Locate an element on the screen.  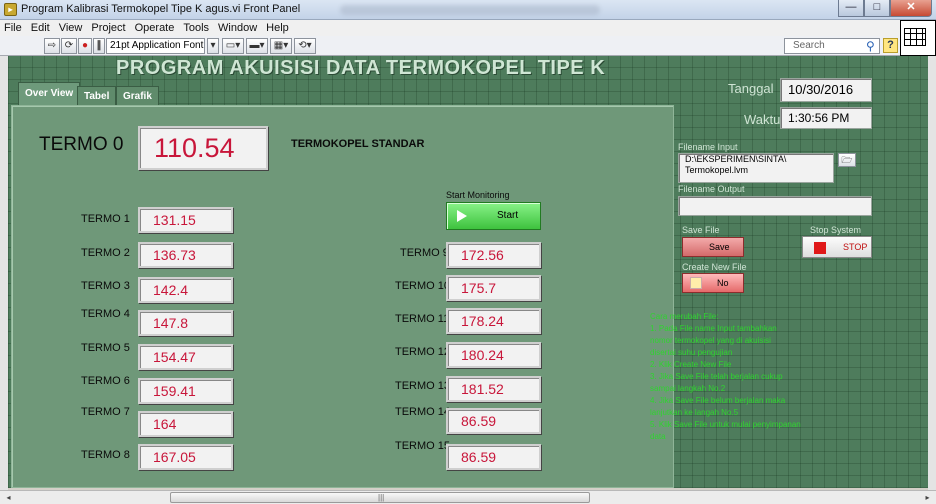
blurred-titlebar-text is located at coordinates (470, 10).